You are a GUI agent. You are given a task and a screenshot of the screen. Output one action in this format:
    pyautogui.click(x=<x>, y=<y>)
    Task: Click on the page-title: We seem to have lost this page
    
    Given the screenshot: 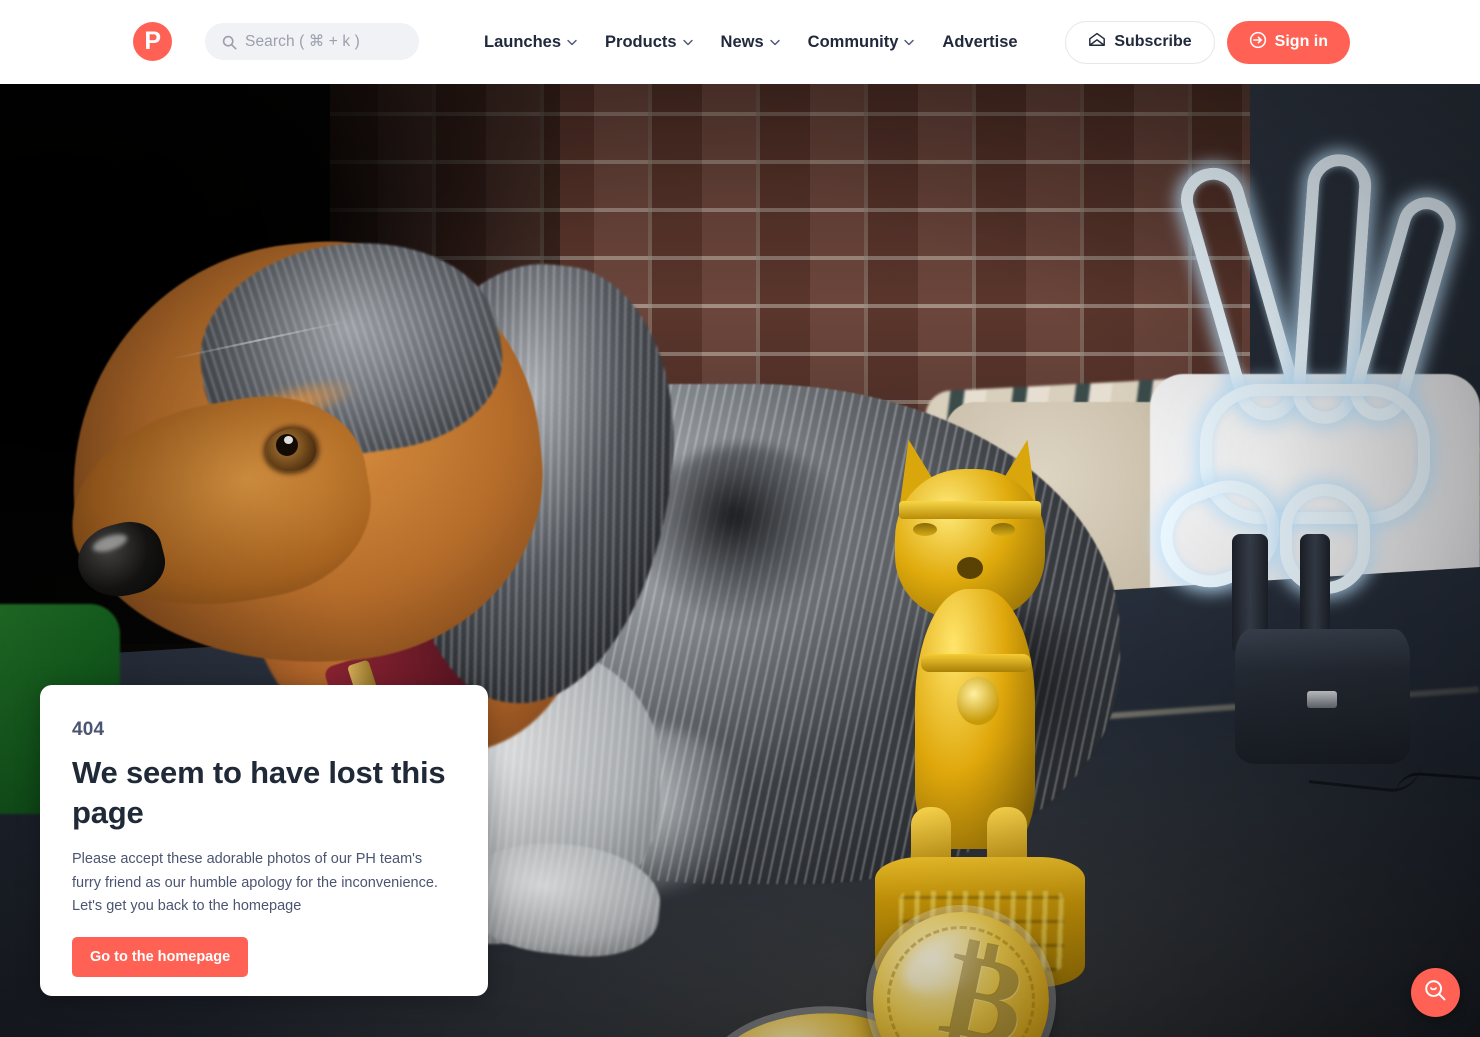 What is the action you would take?
    pyautogui.click(x=259, y=793)
    